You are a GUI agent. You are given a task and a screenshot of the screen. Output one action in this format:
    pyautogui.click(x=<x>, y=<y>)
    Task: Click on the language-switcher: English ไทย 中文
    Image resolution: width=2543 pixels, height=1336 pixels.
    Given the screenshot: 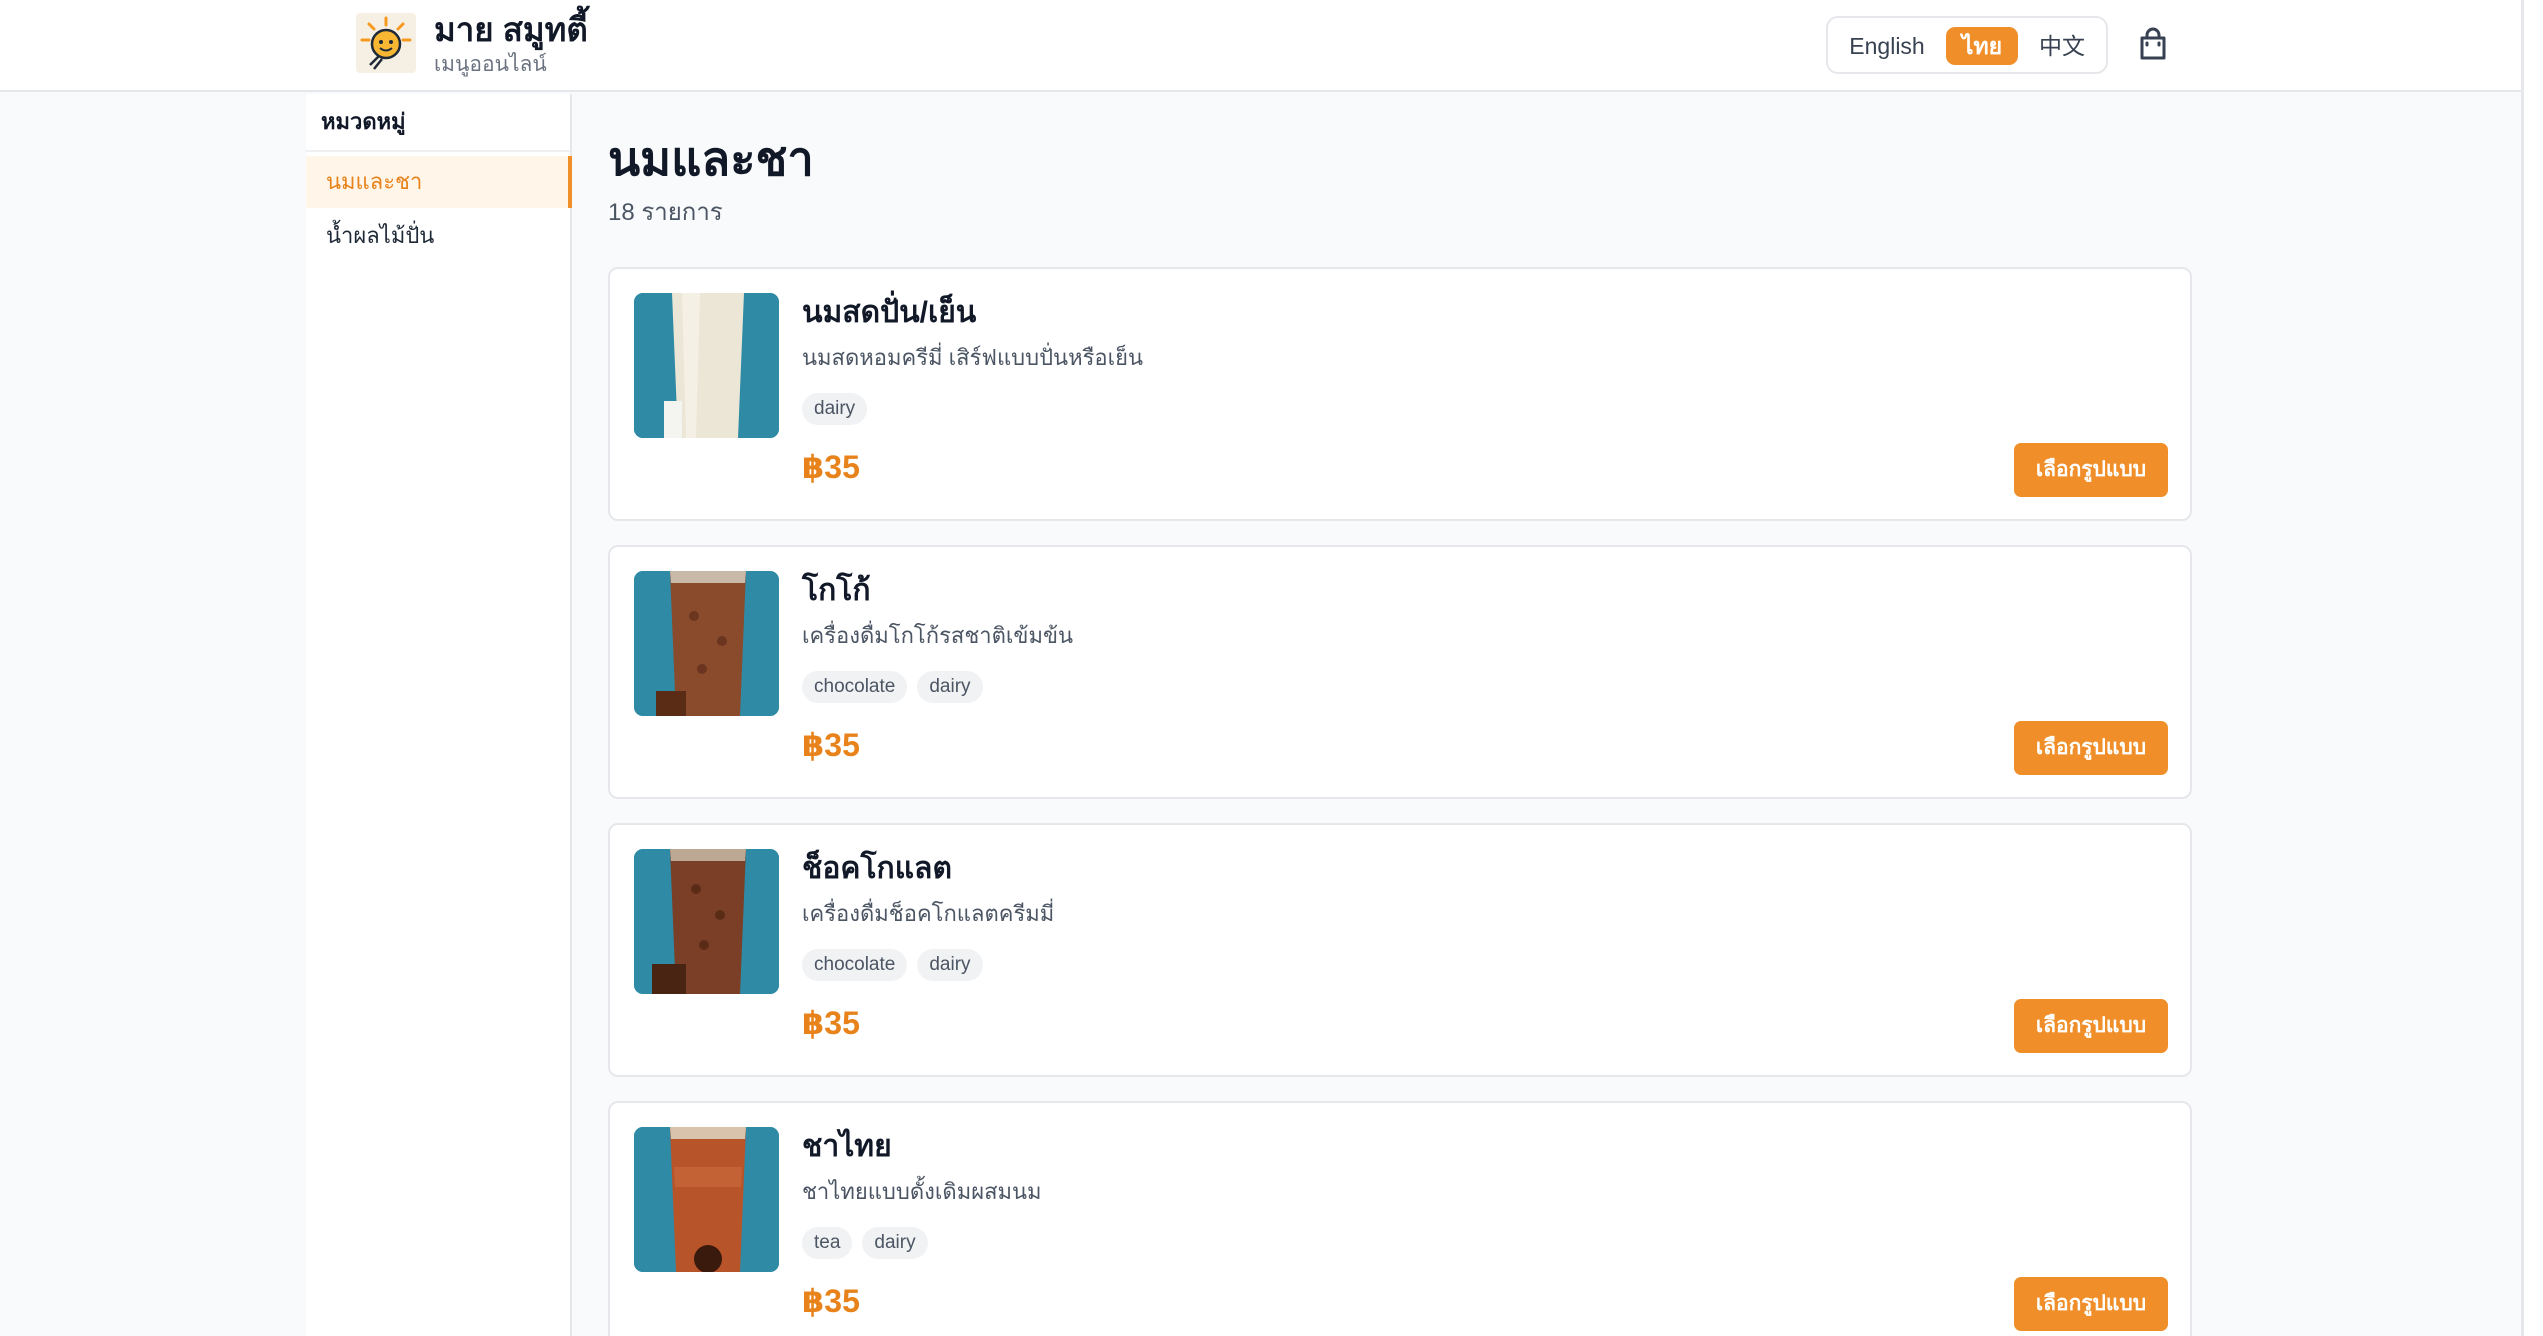 What is the action you would take?
    pyautogui.click(x=1967, y=45)
    